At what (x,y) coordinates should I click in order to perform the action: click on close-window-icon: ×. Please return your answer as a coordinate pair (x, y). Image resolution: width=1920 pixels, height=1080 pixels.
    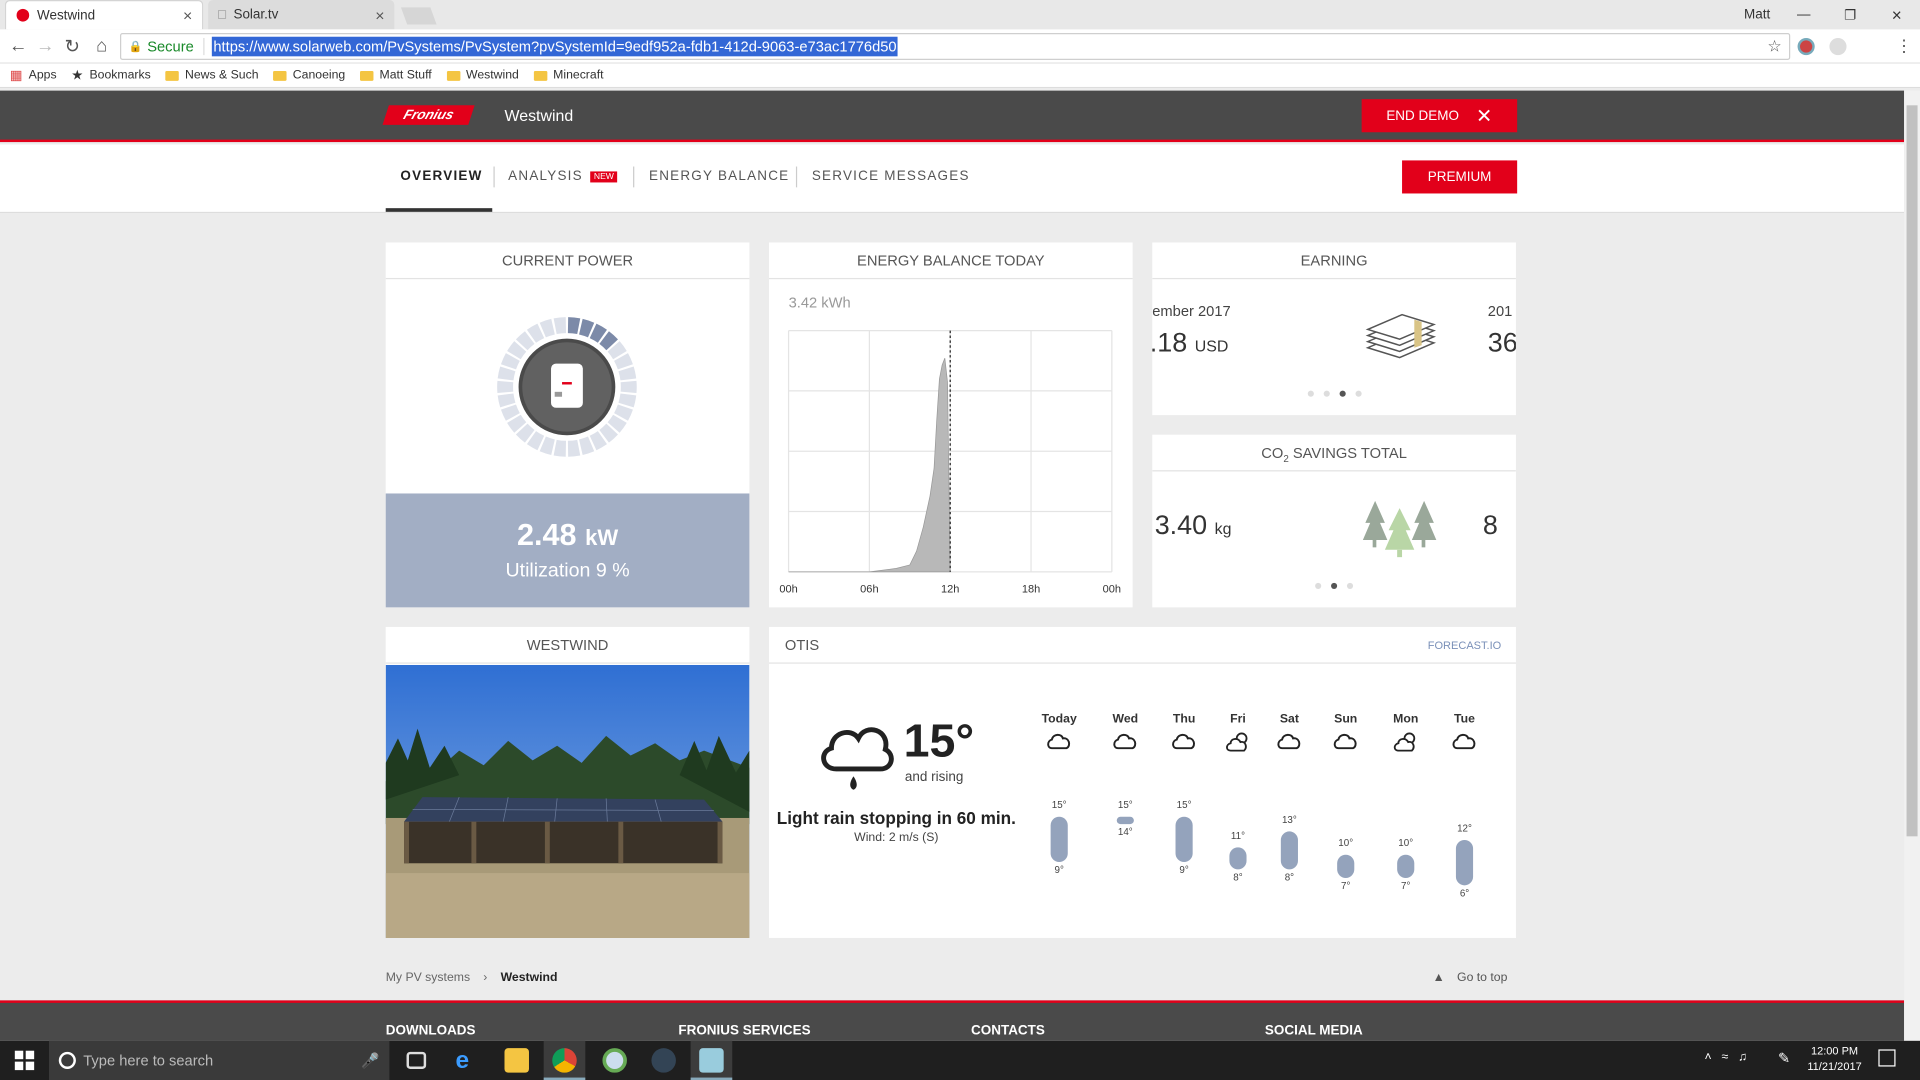
    Looking at the image, I should click on (1896, 15).